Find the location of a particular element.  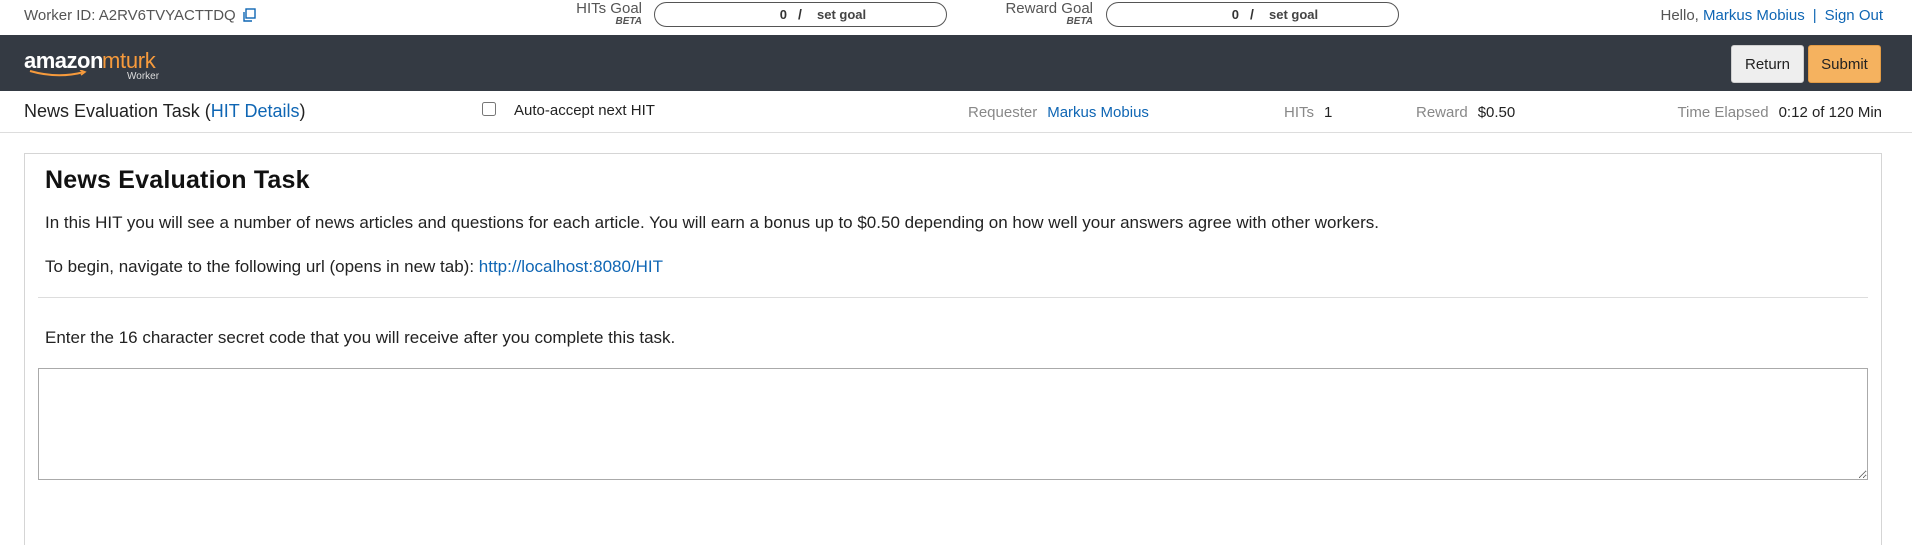

reward-info: Reward $0.50 is located at coordinates (1465, 112).